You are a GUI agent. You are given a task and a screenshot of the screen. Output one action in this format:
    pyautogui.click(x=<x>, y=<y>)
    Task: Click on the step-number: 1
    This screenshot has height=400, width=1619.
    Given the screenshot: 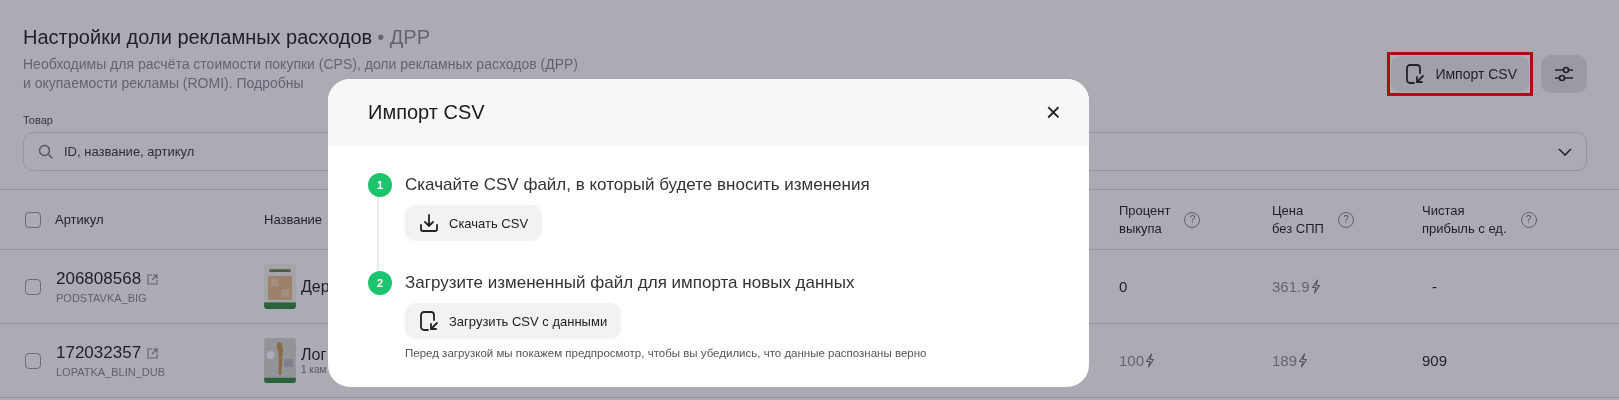 What is the action you would take?
    pyautogui.click(x=380, y=185)
    